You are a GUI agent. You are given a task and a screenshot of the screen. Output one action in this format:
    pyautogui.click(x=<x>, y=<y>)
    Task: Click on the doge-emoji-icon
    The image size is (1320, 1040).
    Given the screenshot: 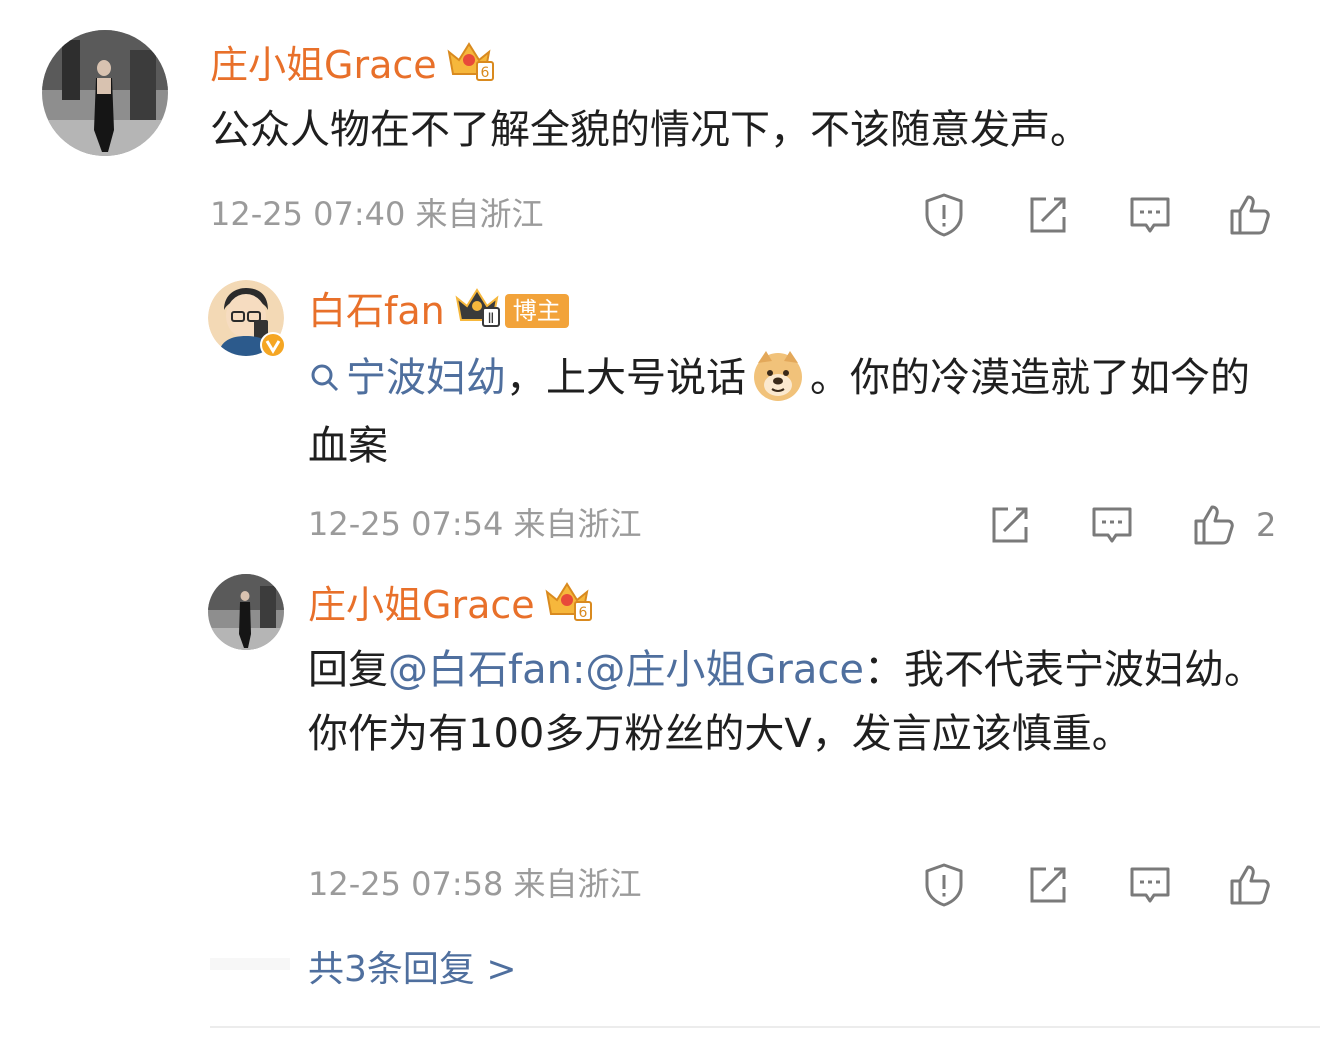 What is the action you would take?
    pyautogui.click(x=778, y=375)
    